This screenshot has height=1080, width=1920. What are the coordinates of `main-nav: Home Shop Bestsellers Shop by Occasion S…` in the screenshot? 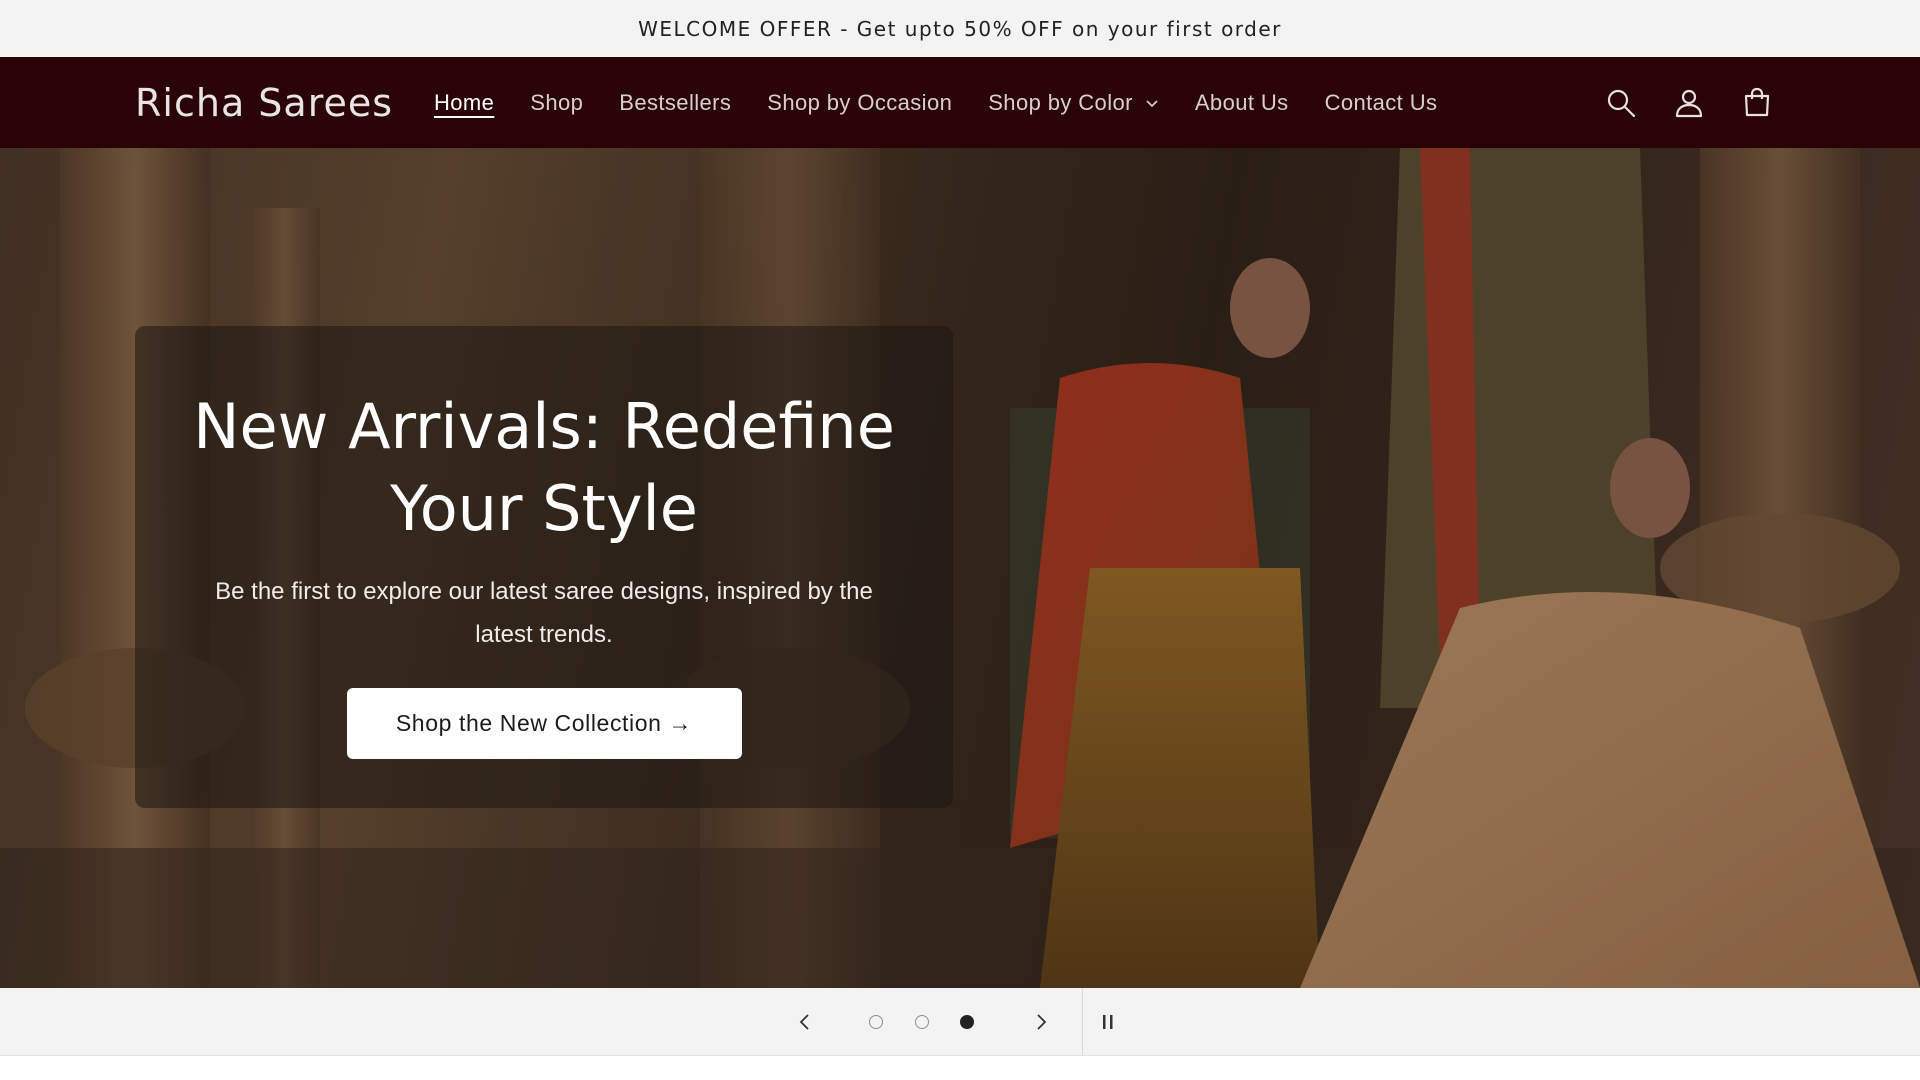 It's located at (935, 102).